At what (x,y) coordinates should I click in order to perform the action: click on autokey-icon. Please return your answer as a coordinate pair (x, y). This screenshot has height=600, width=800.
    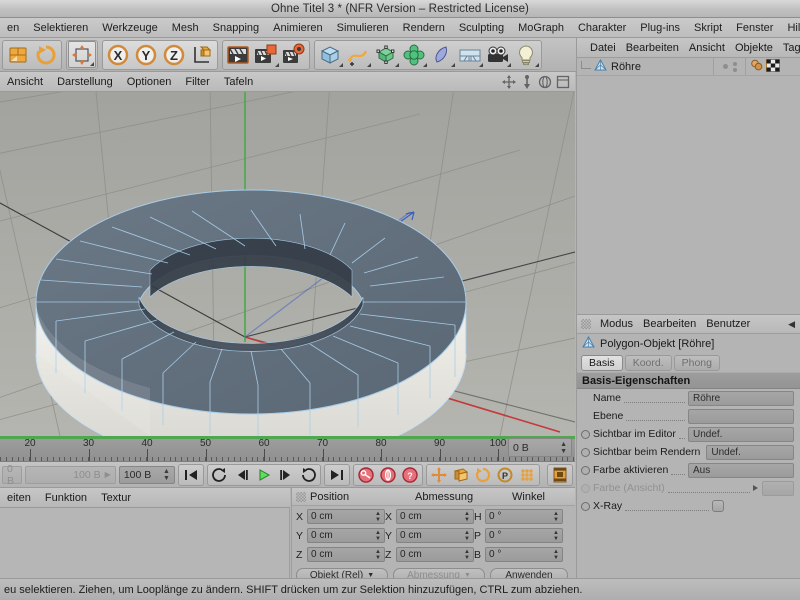
    Looking at the image, I should click on (388, 475).